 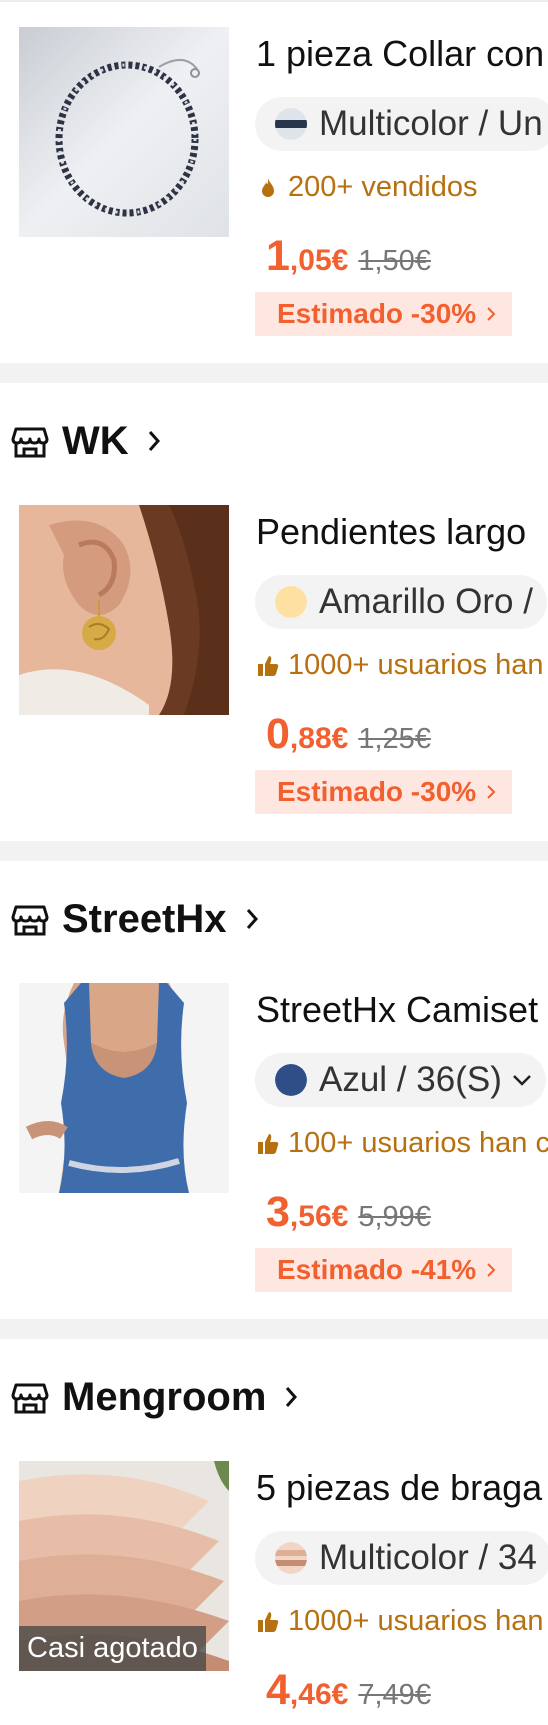 What do you see at coordinates (394, 739) in the screenshot?
I see `original-price: 1,25€` at bounding box center [394, 739].